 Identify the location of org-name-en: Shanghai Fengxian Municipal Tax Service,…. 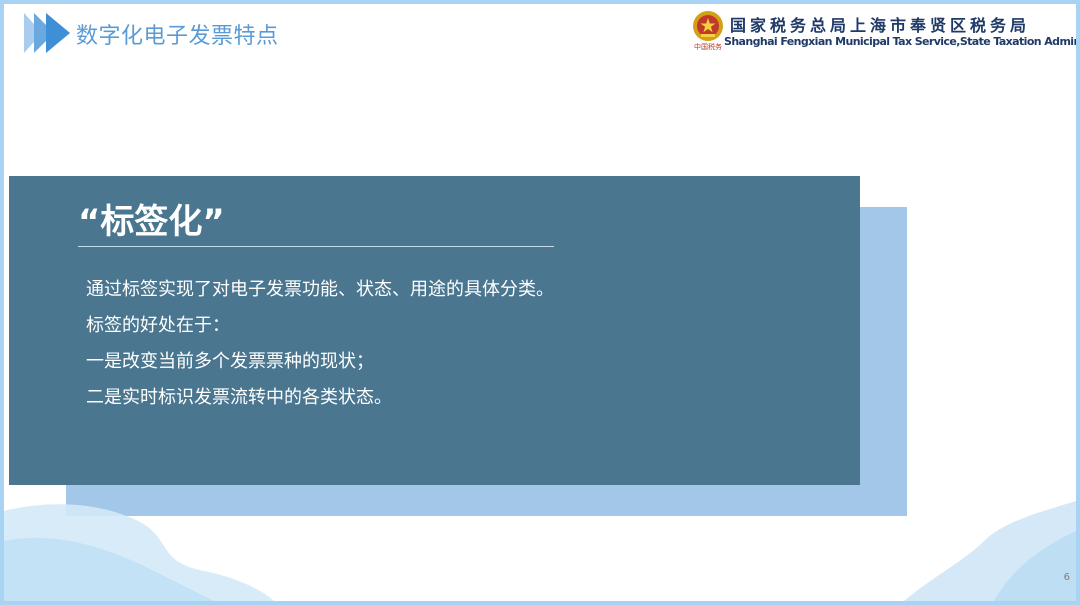
(902, 41).